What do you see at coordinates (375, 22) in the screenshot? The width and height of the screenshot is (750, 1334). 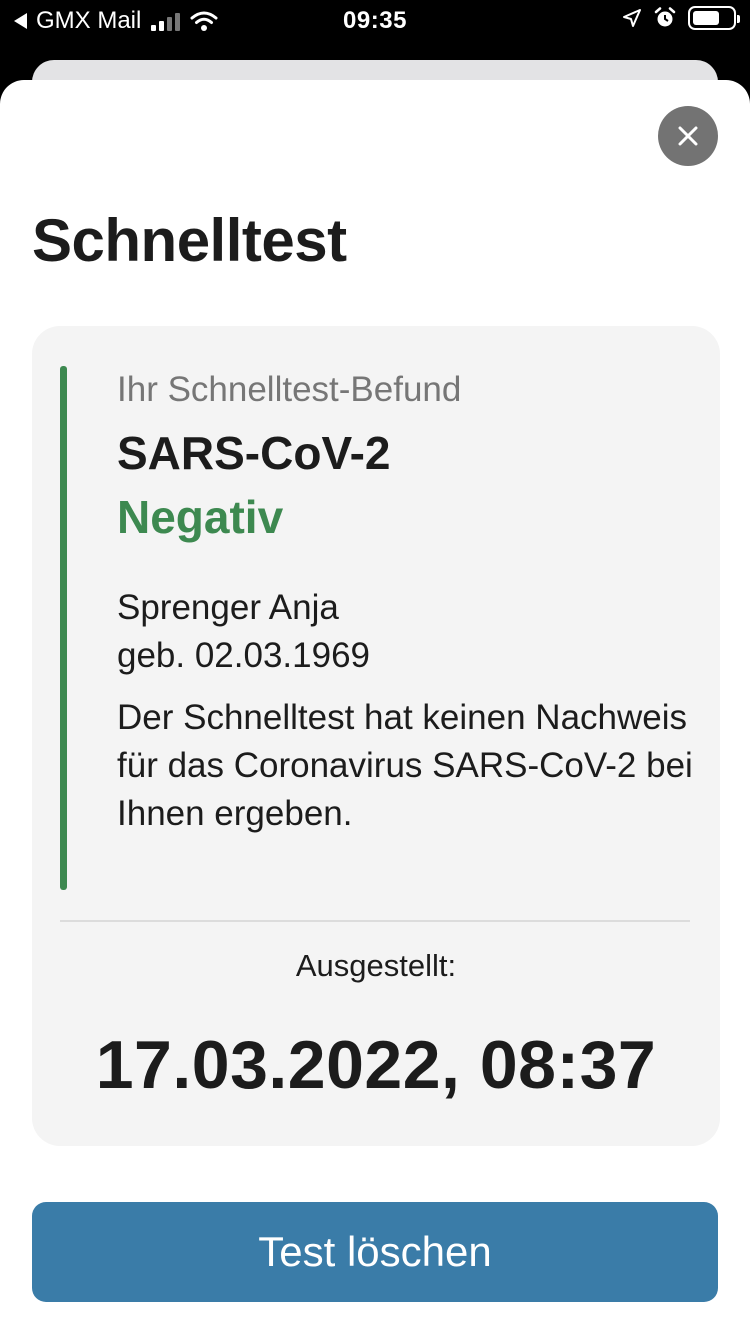 I see `status-bar: GMX Mail 09:35` at bounding box center [375, 22].